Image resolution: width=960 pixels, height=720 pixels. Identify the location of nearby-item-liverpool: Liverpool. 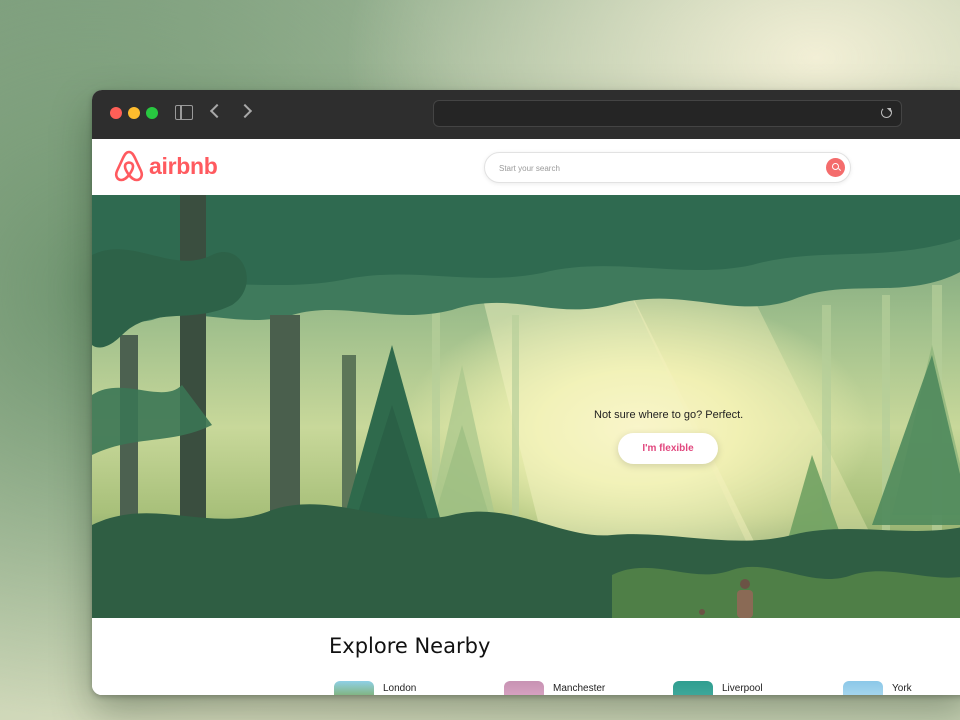
(718, 688).